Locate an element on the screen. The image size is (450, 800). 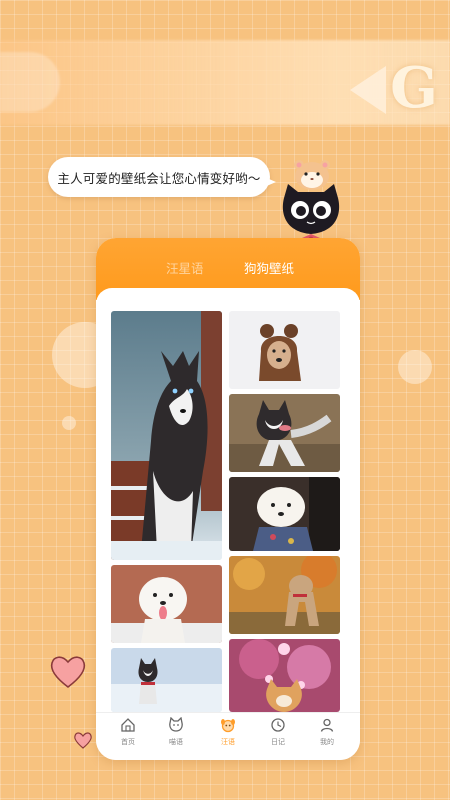
dog-icon is located at coordinates (228, 726).